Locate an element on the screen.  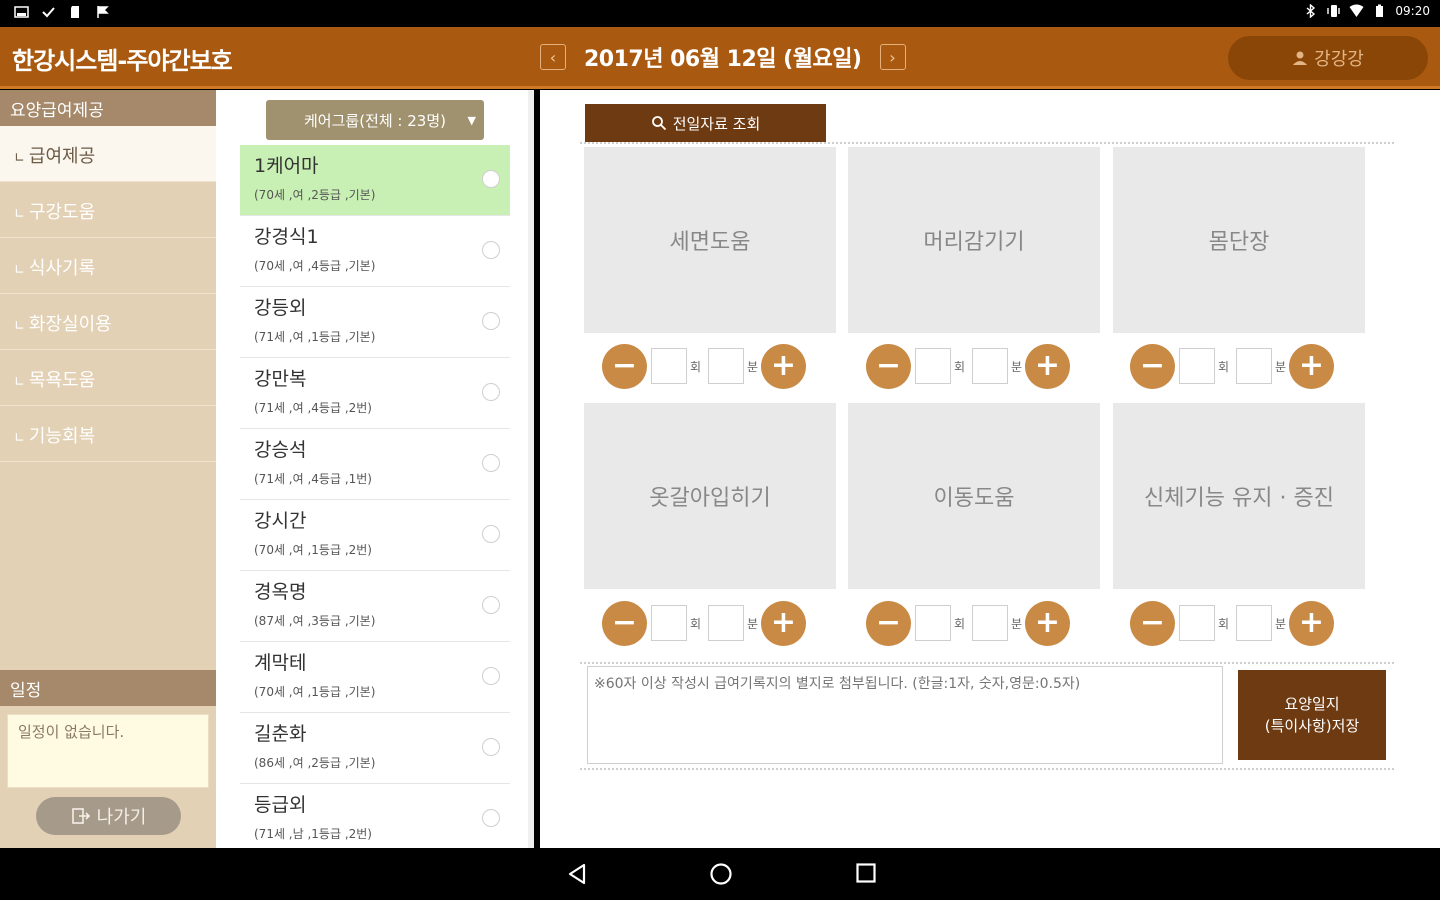
bluetooth-icon is located at coordinates (1311, 11).